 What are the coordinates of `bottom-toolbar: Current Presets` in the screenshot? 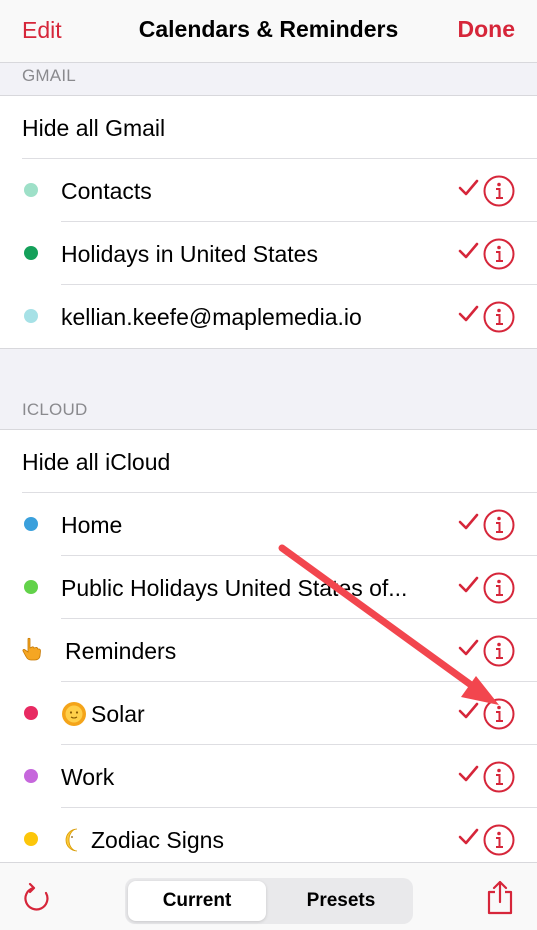 It's located at (268, 896).